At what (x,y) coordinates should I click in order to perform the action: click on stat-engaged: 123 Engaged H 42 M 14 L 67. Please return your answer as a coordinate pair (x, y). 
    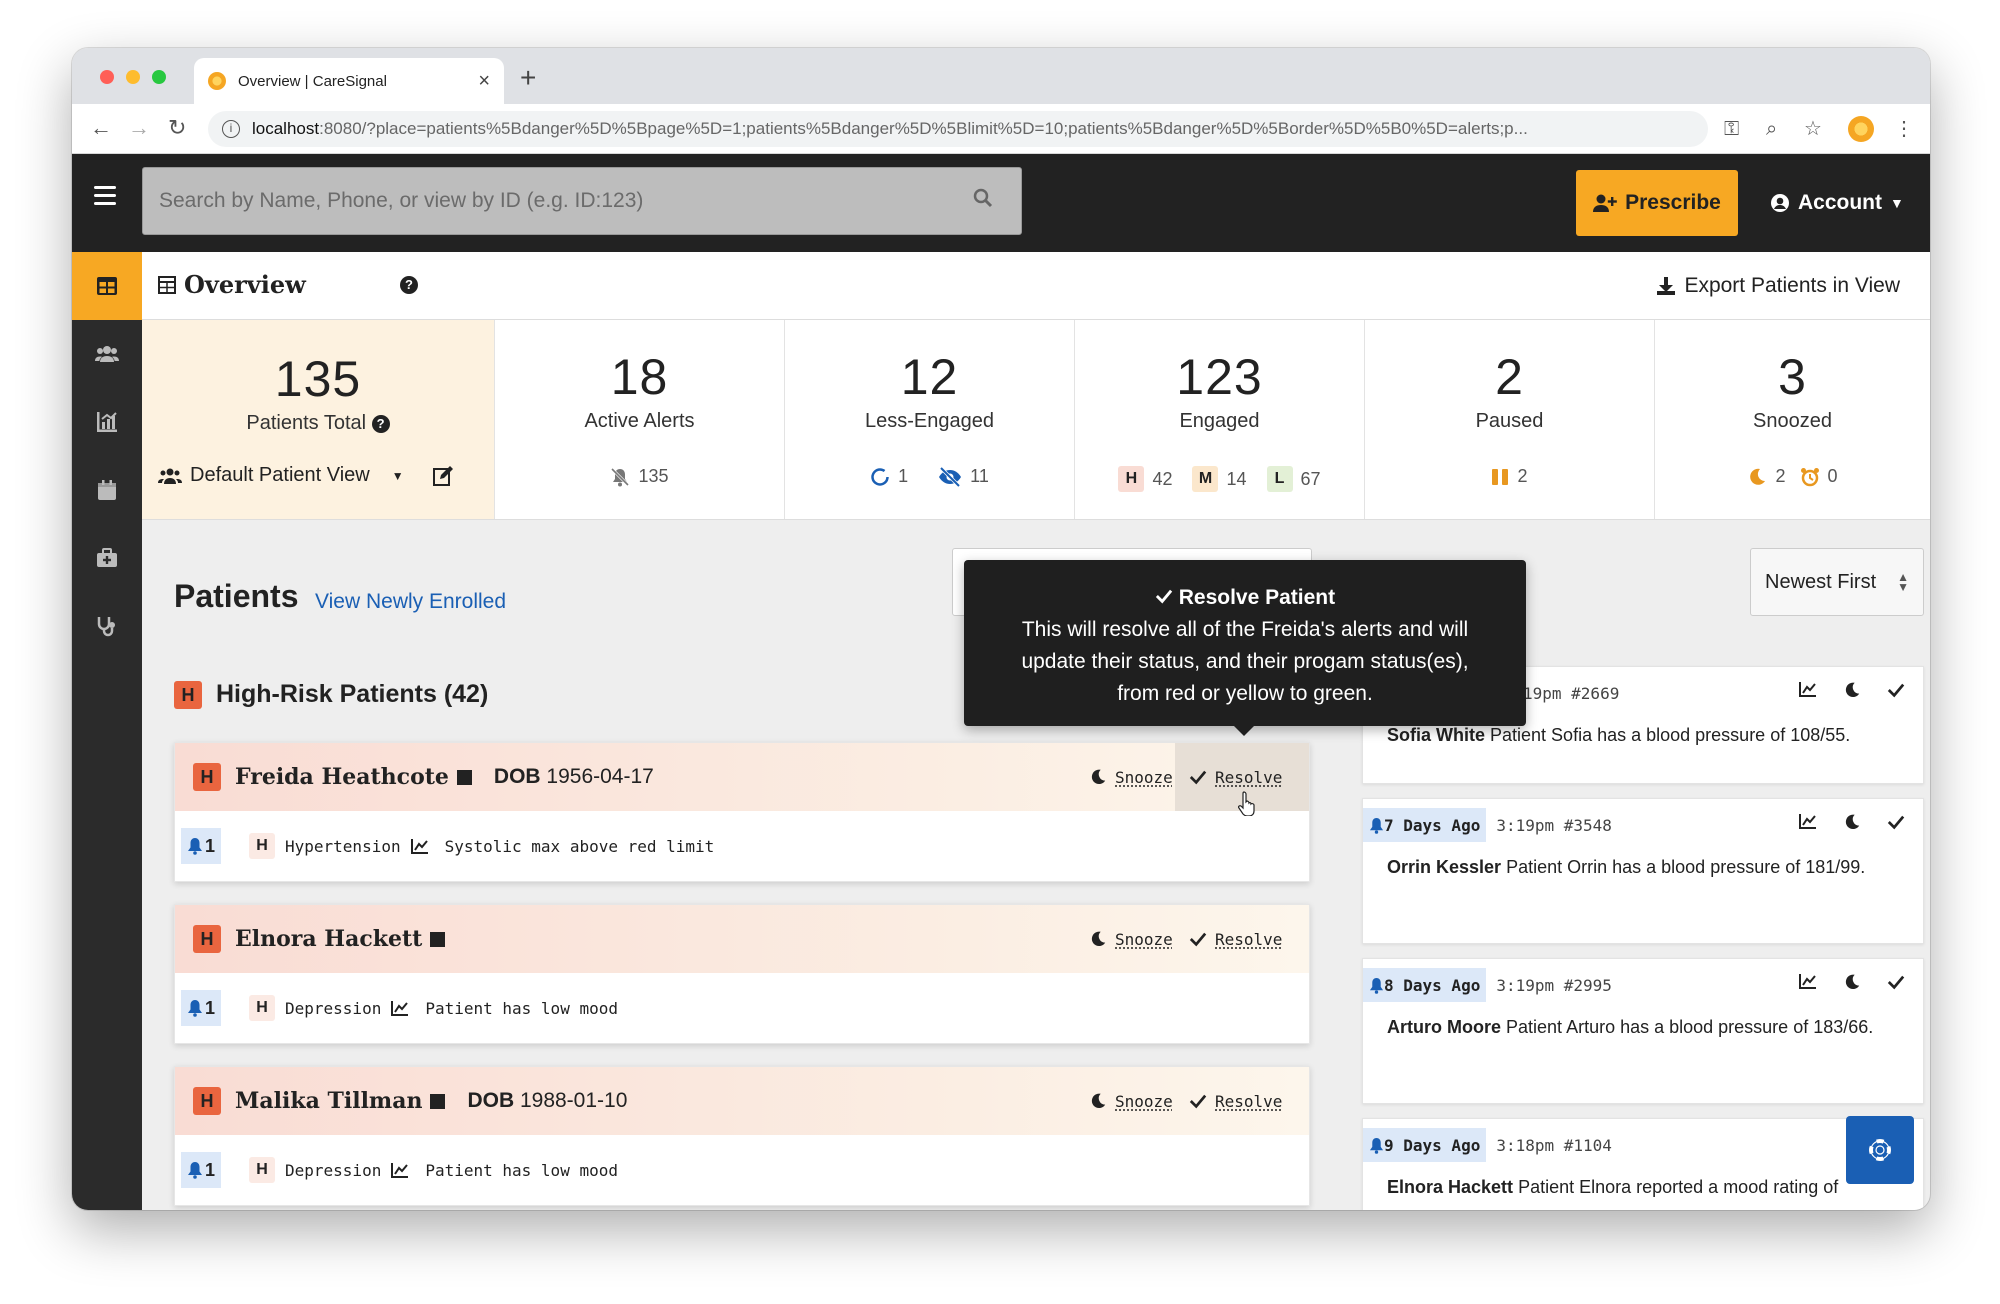
    Looking at the image, I should click on (1219, 419).